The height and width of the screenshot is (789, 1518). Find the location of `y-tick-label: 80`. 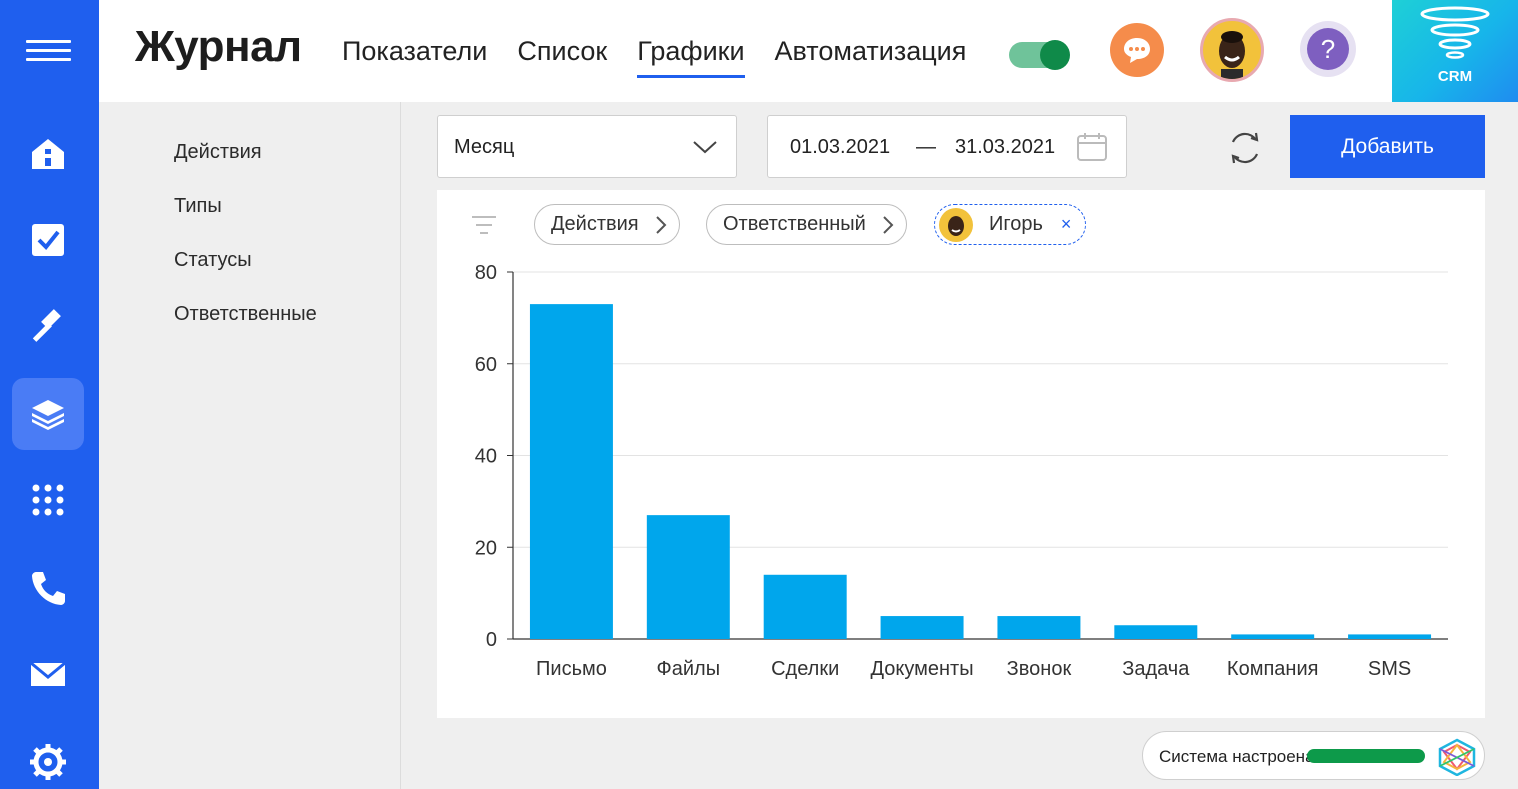

y-tick-label: 80 is located at coordinates (486, 273).